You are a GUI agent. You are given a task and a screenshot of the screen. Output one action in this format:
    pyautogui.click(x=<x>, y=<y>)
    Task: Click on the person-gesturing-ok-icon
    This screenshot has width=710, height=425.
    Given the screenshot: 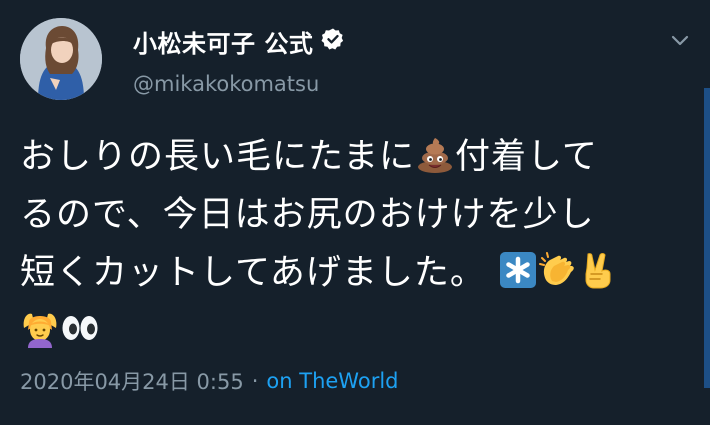 What is the action you would take?
    pyautogui.click(x=40, y=328)
    